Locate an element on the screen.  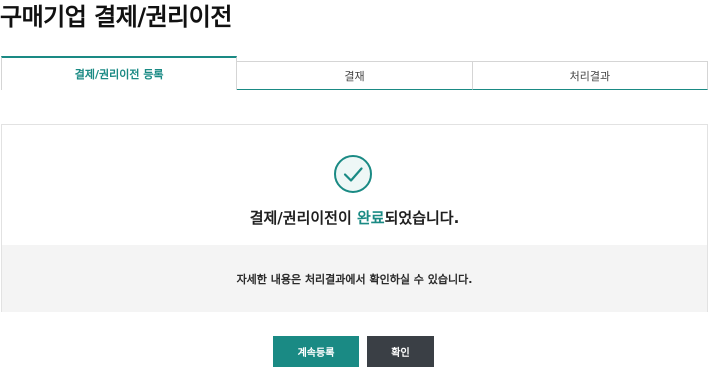
tab-result: 처리결과 is located at coordinates (590, 75).